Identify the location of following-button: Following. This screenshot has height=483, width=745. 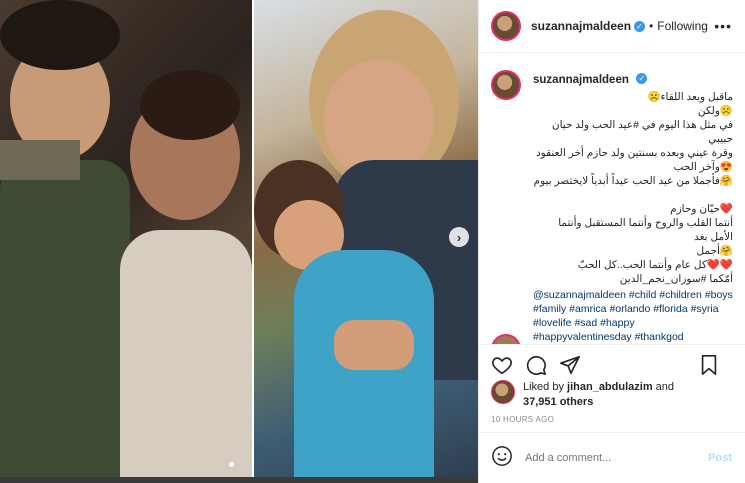
(682, 26).